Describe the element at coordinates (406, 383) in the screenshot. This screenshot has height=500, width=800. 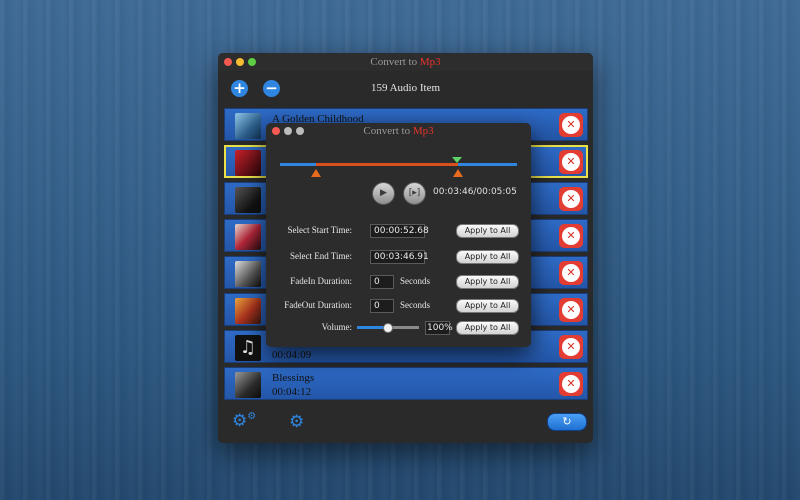
I see `audio-list-item: Blessings 00:04:12 ✕` at that location.